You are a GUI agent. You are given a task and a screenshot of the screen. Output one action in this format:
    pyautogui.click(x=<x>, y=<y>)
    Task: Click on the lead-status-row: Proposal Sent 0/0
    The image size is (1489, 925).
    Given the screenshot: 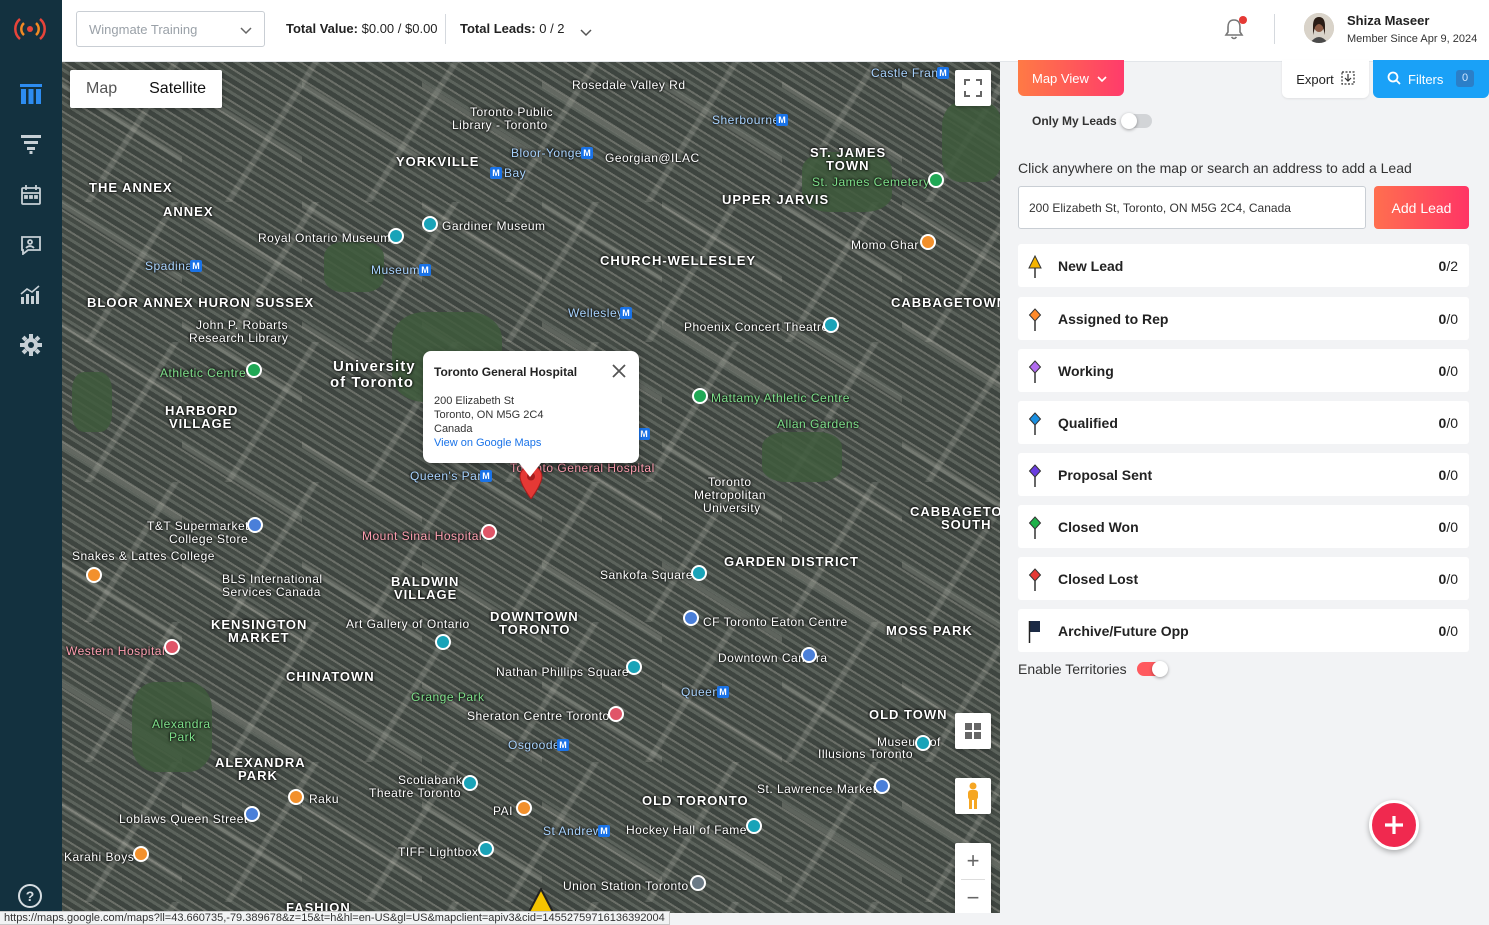 What is the action you would take?
    pyautogui.click(x=1243, y=474)
    